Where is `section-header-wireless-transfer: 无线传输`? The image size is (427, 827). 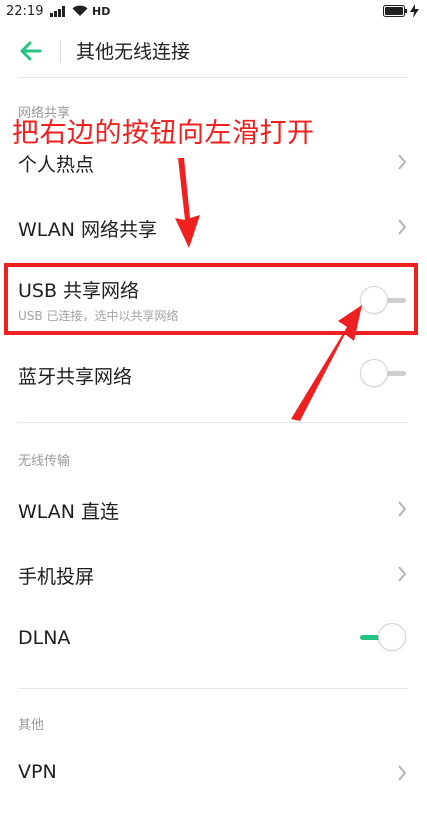
section-header-wireless-transfer: 无线传输 is located at coordinates (44, 461).